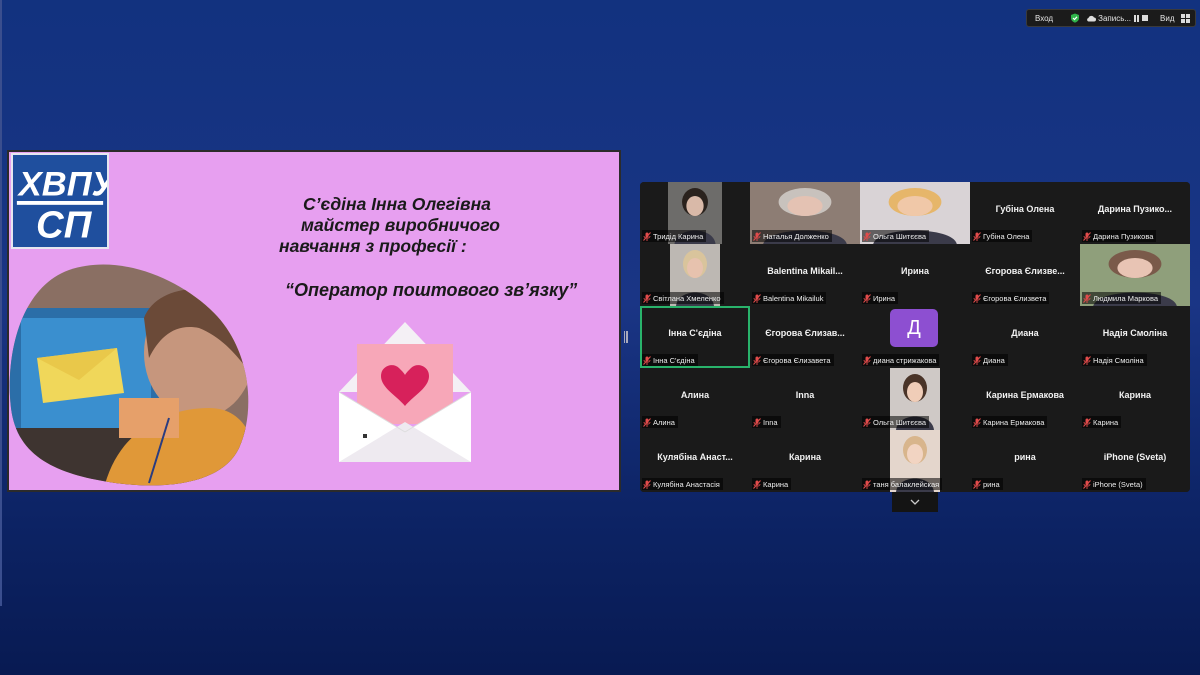 Image resolution: width=1200 pixels, height=675 pixels. I want to click on participant-name-label: Inna, so click(766, 422).